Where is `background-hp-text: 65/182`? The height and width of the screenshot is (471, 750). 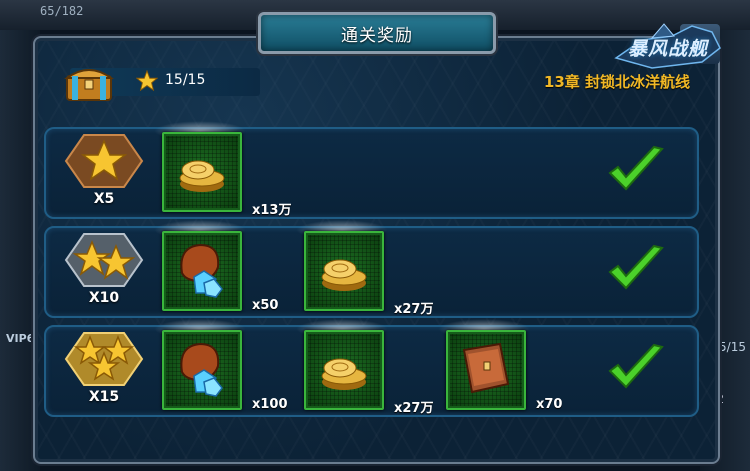
background-hp-text: 65/182 is located at coordinates (62, 11).